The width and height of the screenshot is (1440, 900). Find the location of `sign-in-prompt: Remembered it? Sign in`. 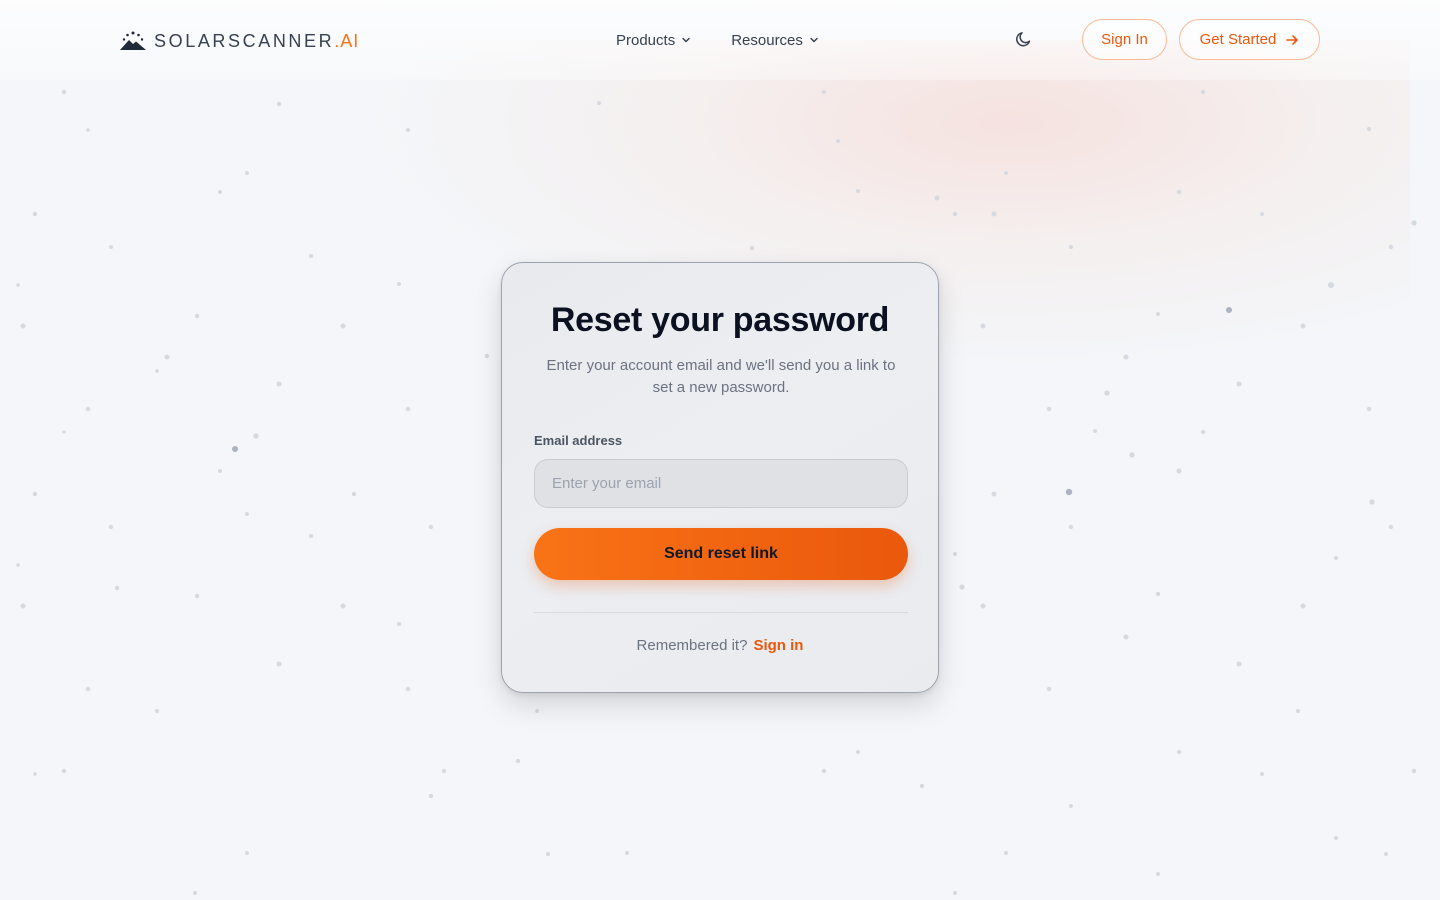

sign-in-prompt: Remembered it? Sign in is located at coordinates (720, 645).